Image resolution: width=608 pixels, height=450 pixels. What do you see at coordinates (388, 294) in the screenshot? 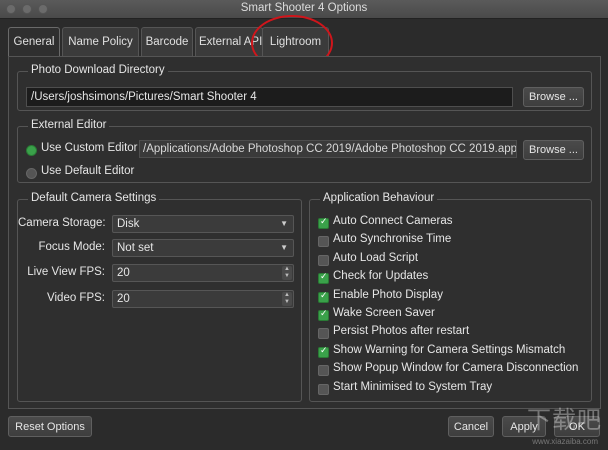
I see `option-label: Enable Photo Display` at bounding box center [388, 294].